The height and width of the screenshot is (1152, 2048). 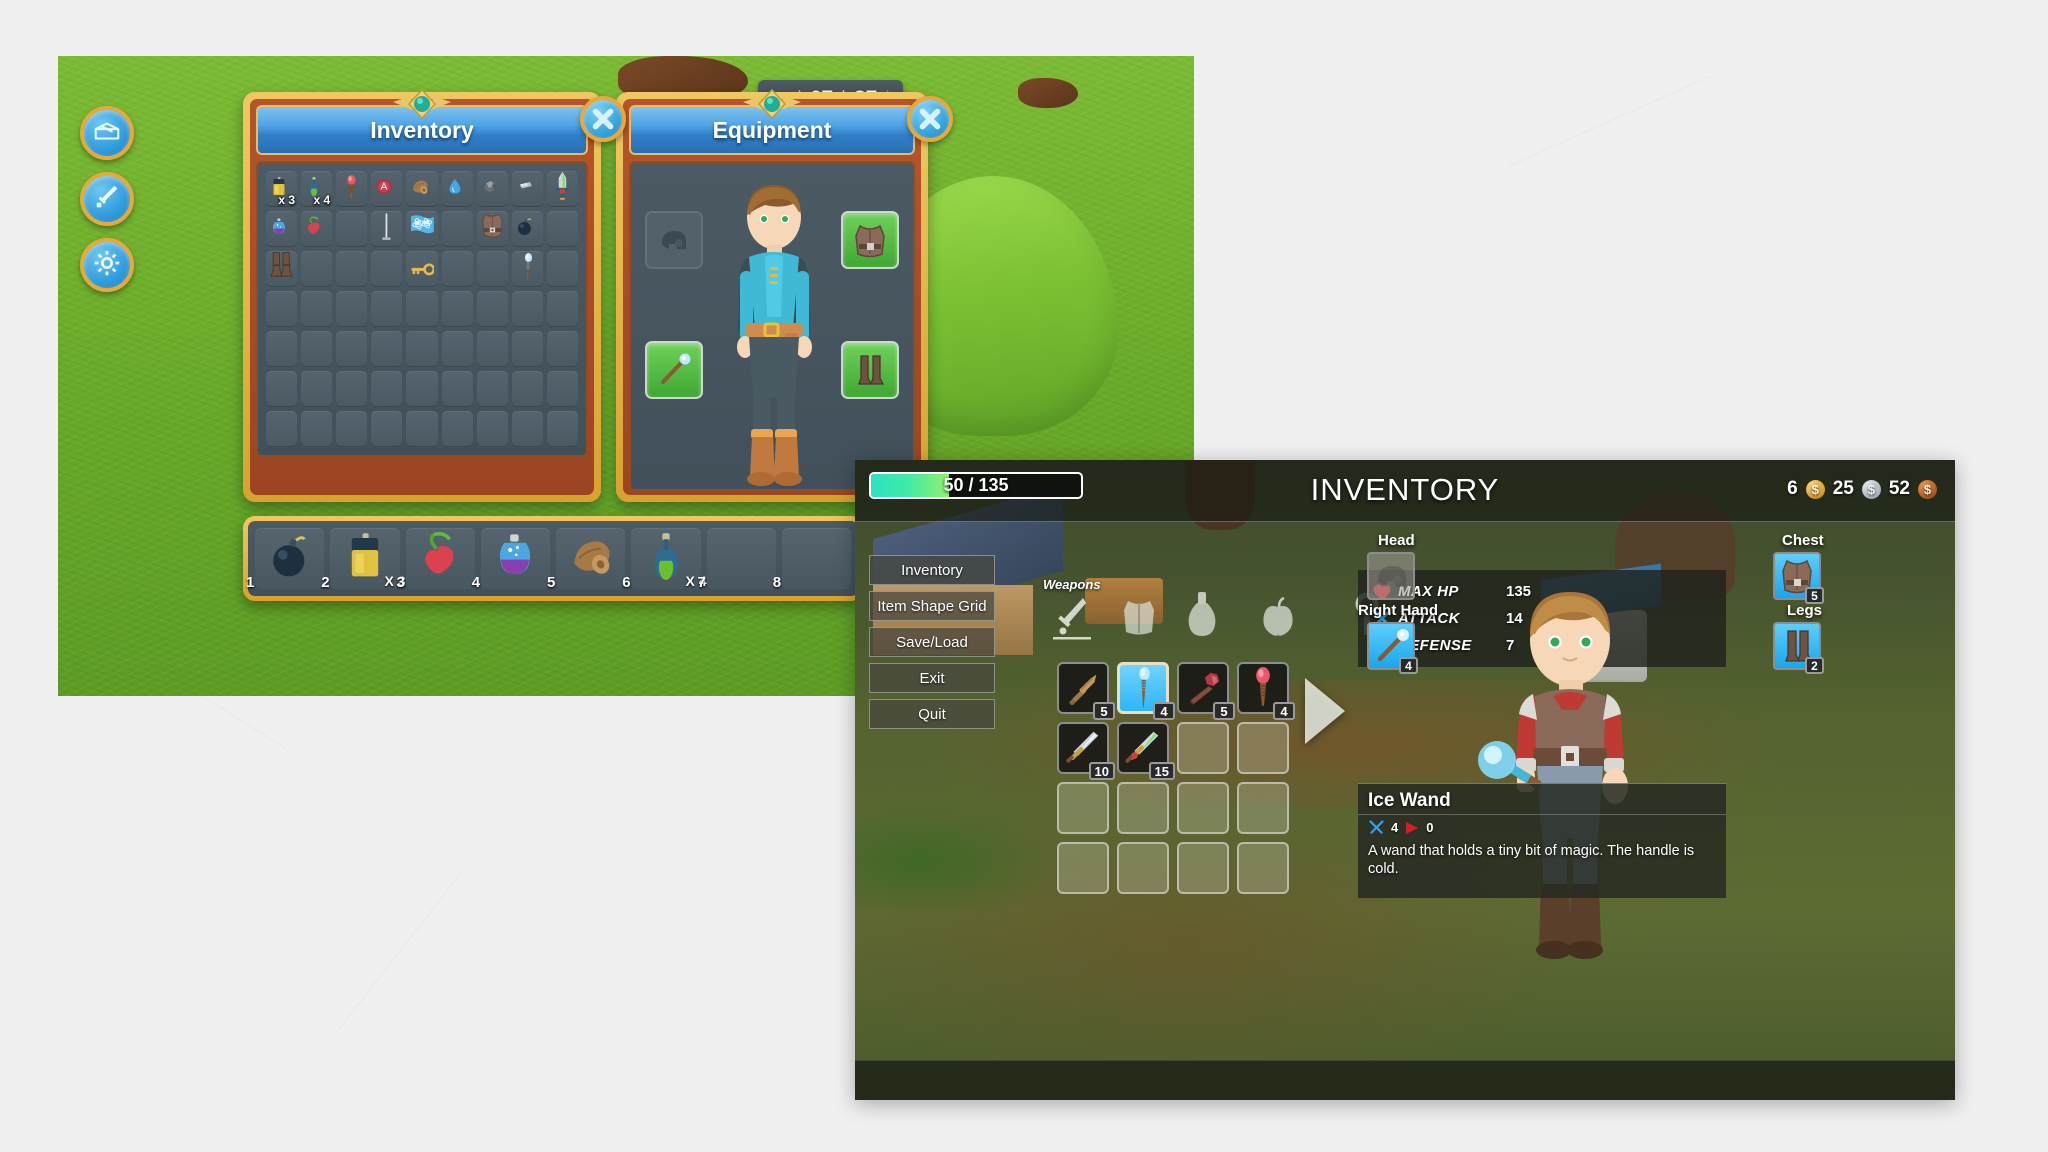 I want to click on item-slot-iron-sword: 10, so click(x=1086, y=751).